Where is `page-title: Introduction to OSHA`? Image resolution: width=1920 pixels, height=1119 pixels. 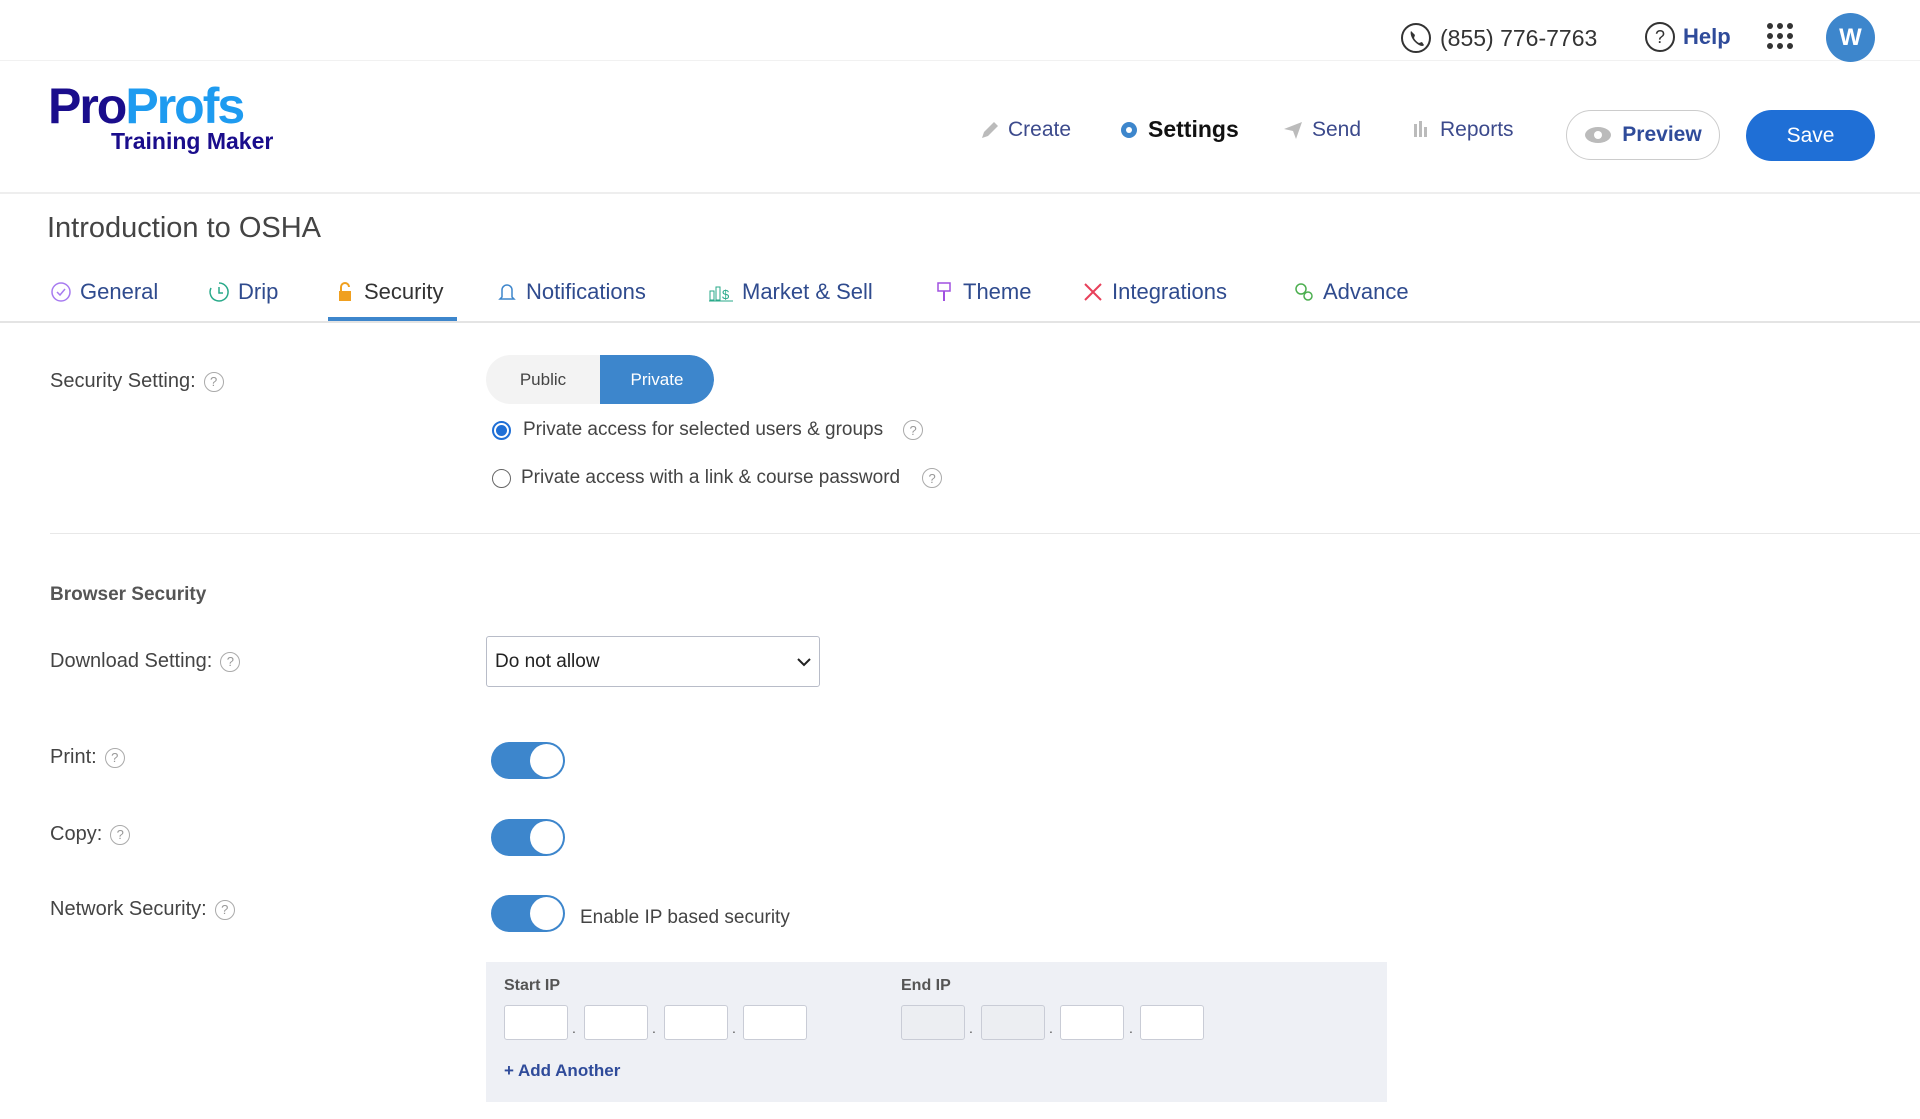 page-title: Introduction to OSHA is located at coordinates (184, 228).